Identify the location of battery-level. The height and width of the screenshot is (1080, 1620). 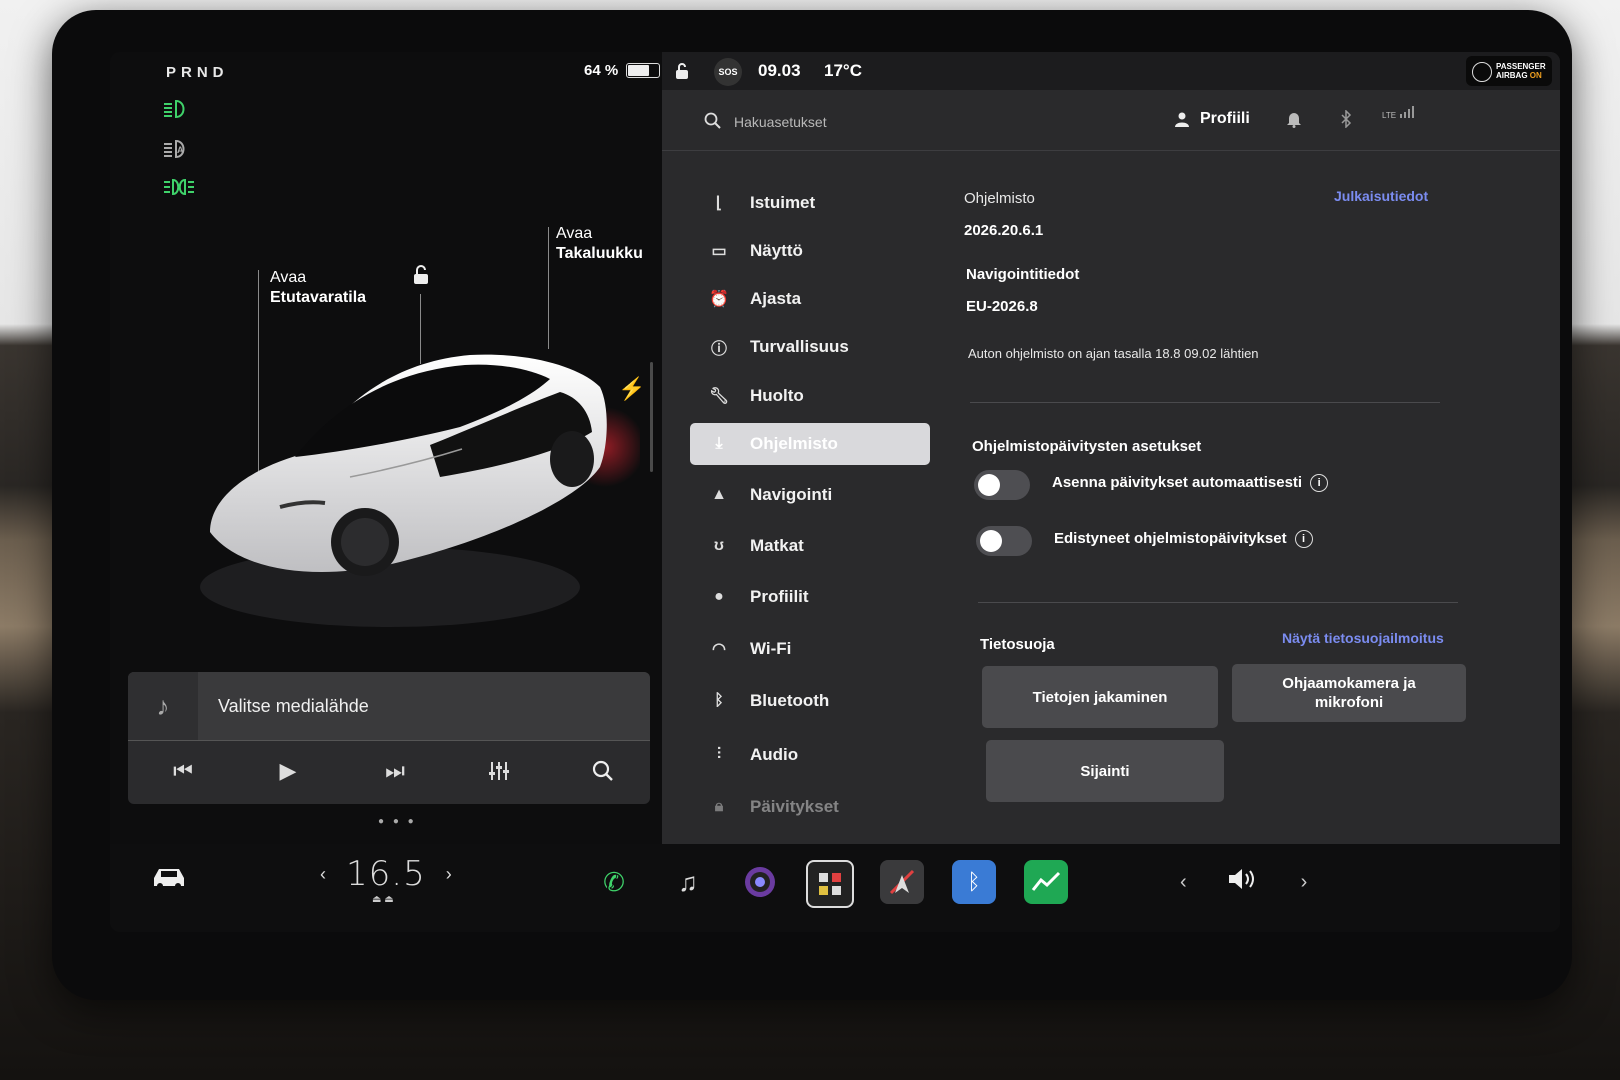
(638, 70).